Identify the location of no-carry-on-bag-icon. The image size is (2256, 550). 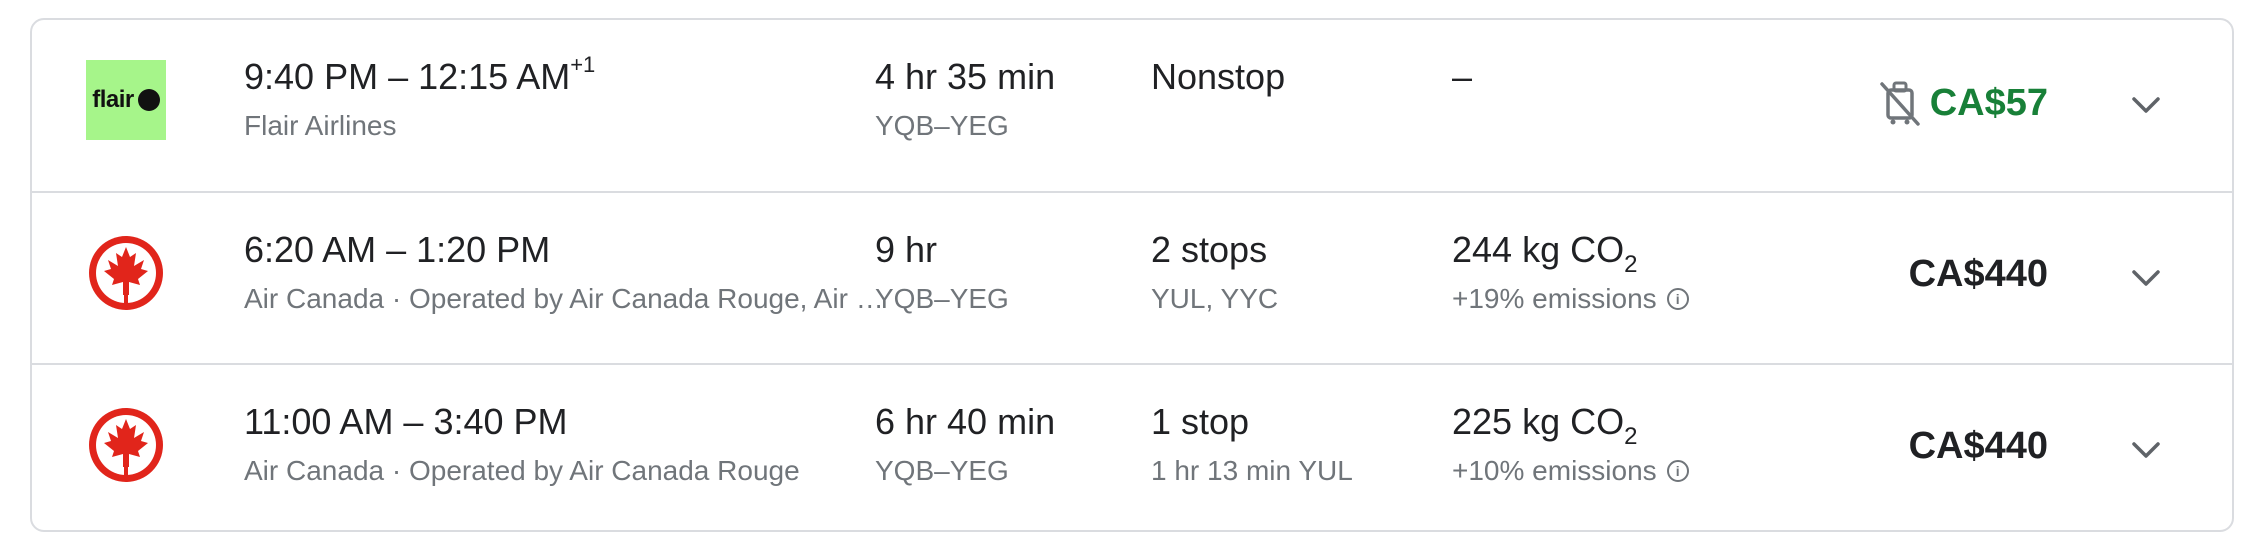
(1899, 103).